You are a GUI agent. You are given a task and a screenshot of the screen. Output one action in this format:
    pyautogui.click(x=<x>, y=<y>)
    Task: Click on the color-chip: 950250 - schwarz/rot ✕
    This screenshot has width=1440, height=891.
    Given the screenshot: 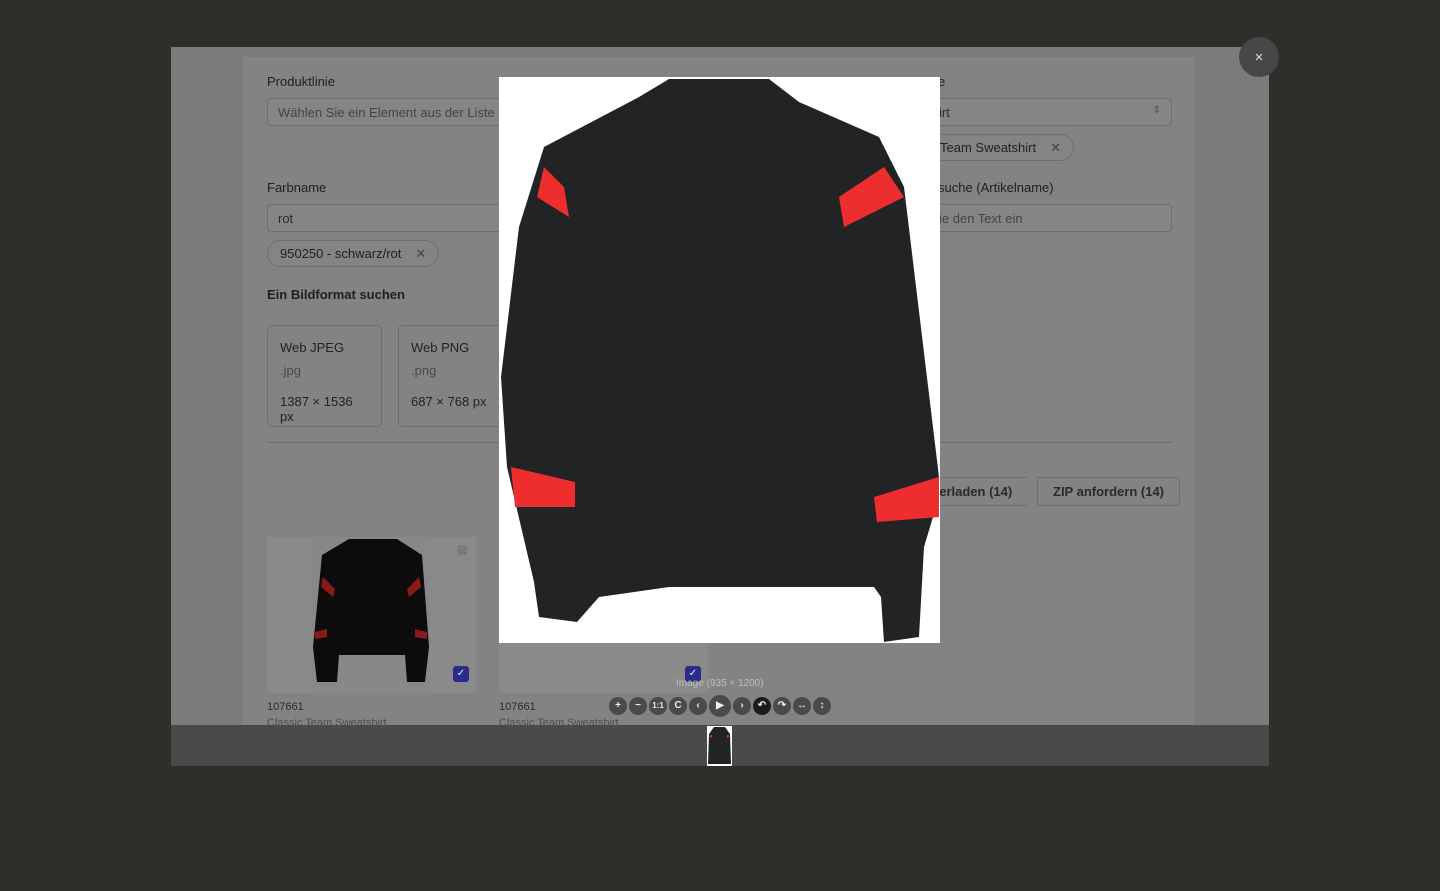 What is the action you would take?
    pyautogui.click(x=353, y=253)
    